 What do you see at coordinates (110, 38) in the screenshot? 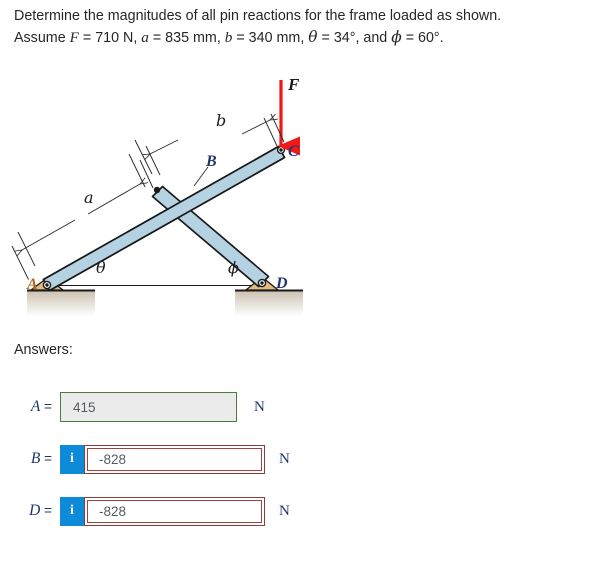
I see `force-value: = 710 N,` at bounding box center [110, 38].